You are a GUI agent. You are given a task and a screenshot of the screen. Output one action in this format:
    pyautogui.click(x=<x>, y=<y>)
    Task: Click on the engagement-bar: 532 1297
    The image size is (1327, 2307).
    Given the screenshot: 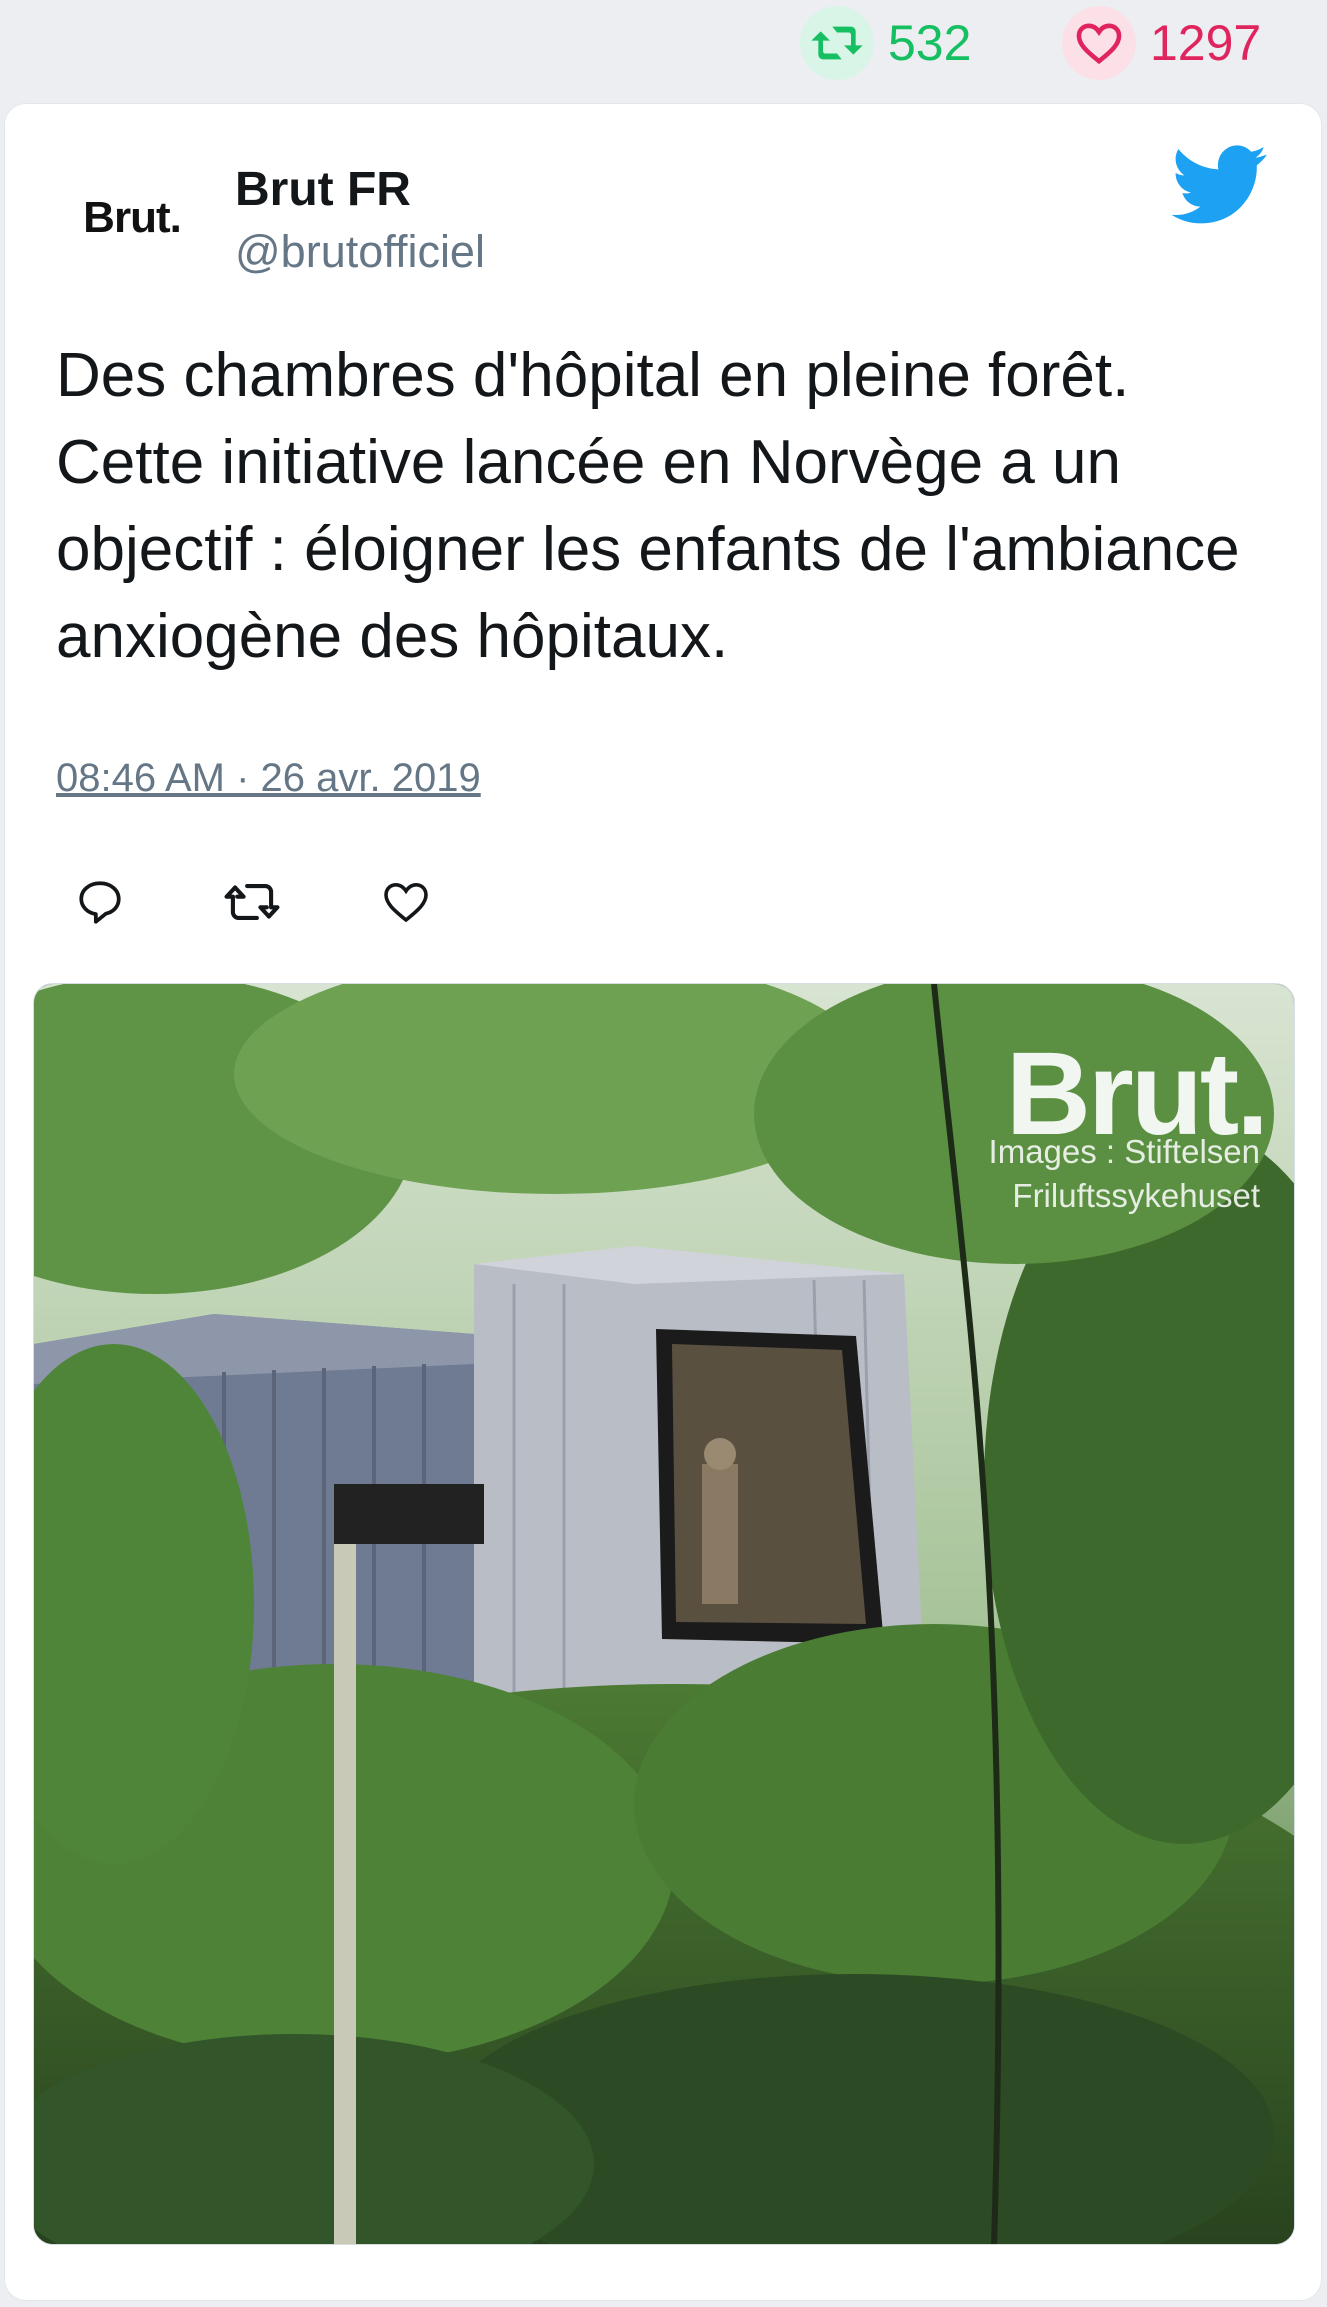 What is the action you would take?
    pyautogui.click(x=663, y=50)
    